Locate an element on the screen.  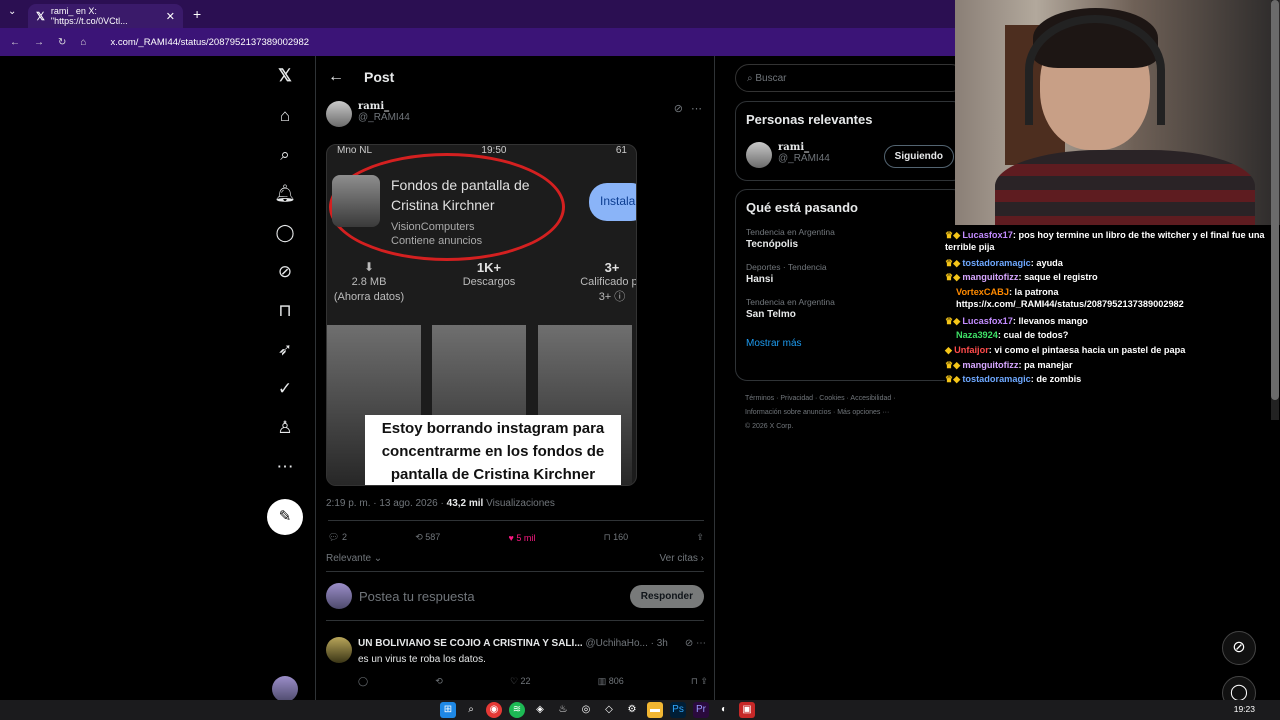
post-author: rami_ @_RAMI44 is located at coordinates (368, 114).